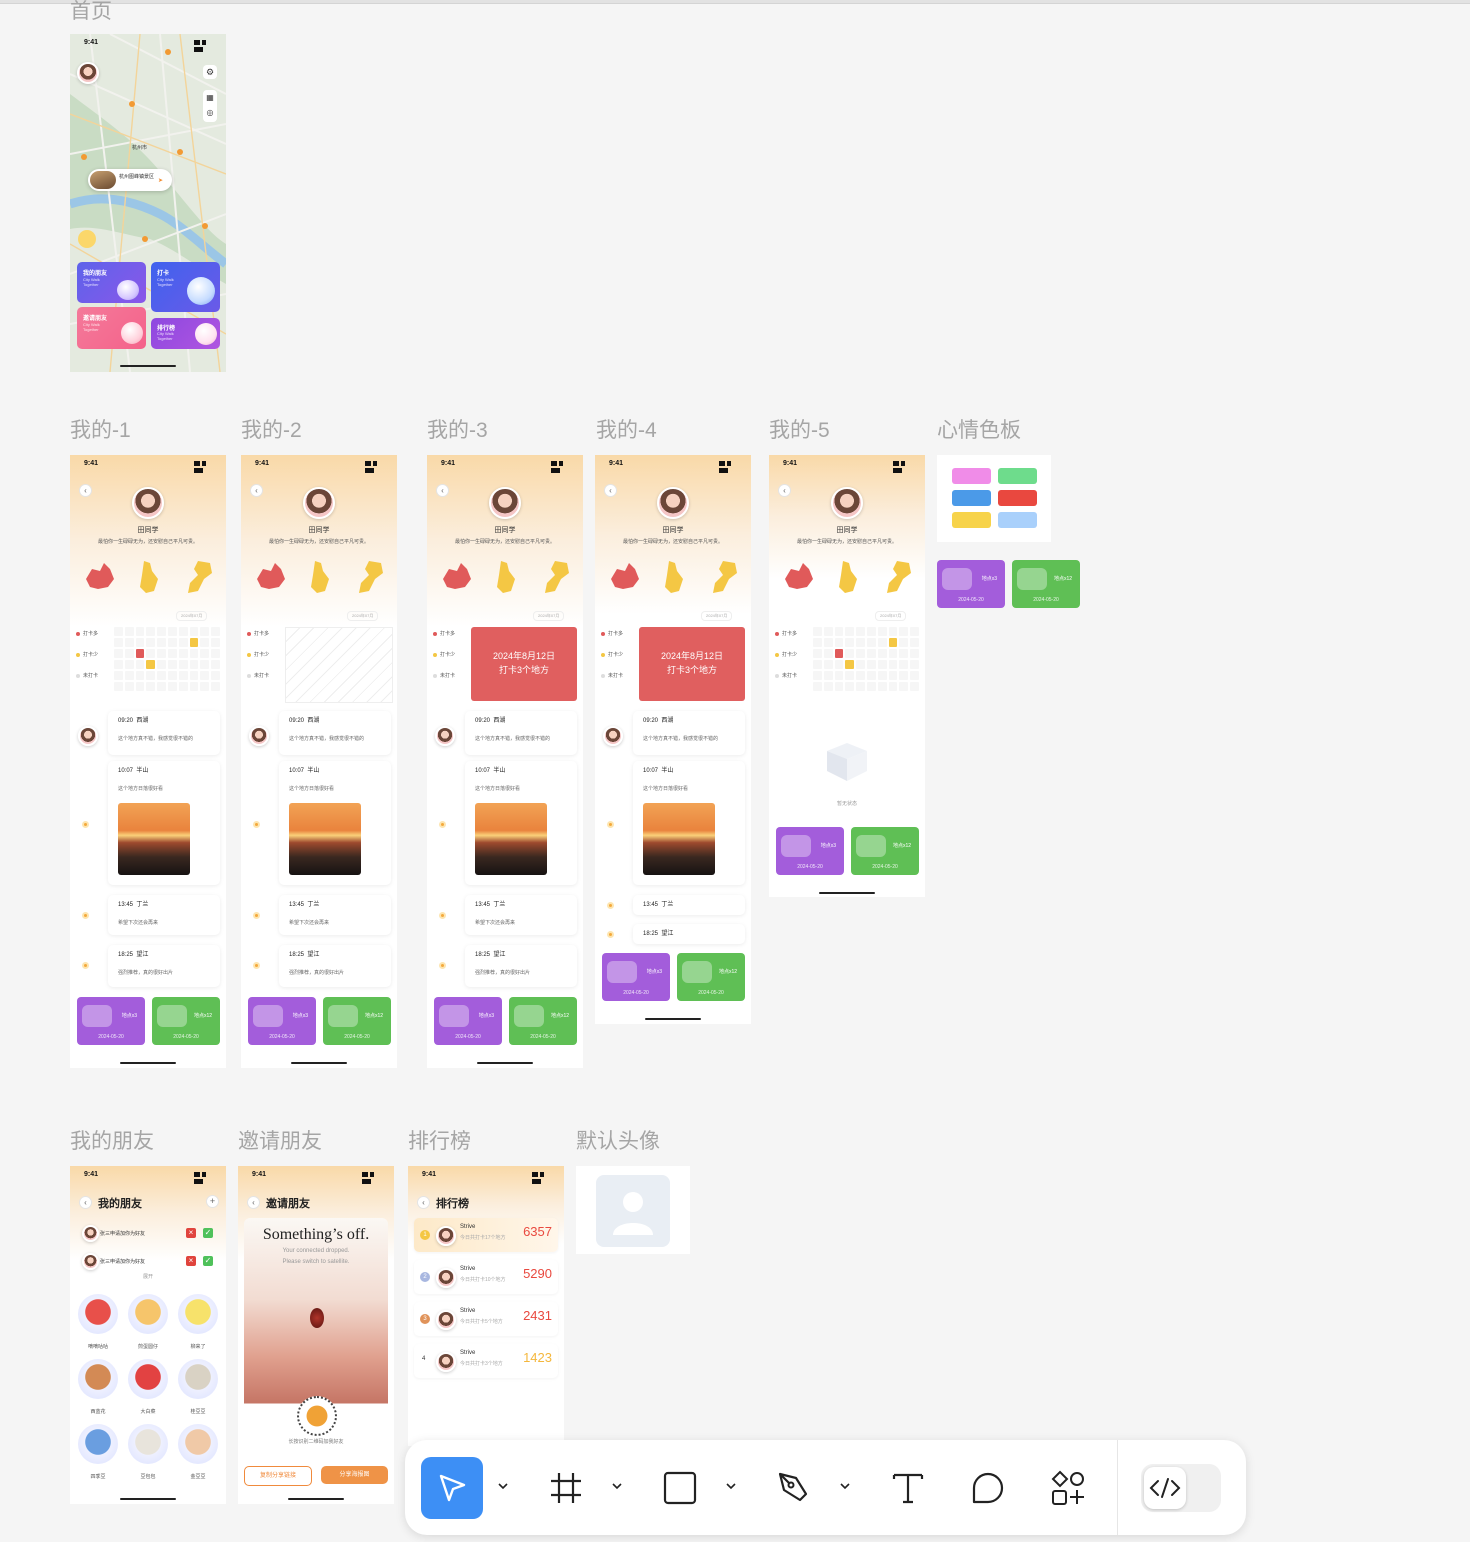 This screenshot has width=1470, height=1542. Describe the element at coordinates (439, 1142) in the screenshot. I see `frame-title-rank: 排行榜` at that location.